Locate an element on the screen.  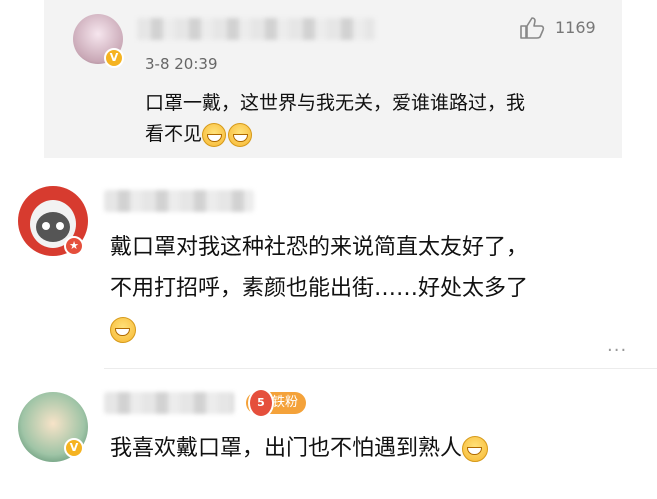
comment-text: 口罩一戴，这世界与我无关，爱谁谁路过，我 看不见 is located at coordinates (335, 119).